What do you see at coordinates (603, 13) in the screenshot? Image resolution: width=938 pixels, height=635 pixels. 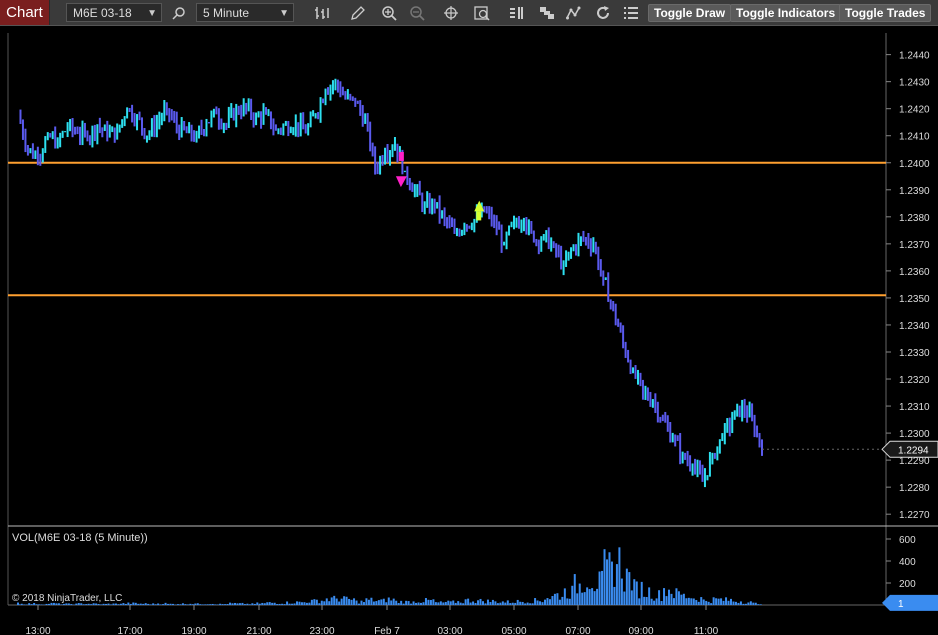 I see `refresh-icon` at bounding box center [603, 13].